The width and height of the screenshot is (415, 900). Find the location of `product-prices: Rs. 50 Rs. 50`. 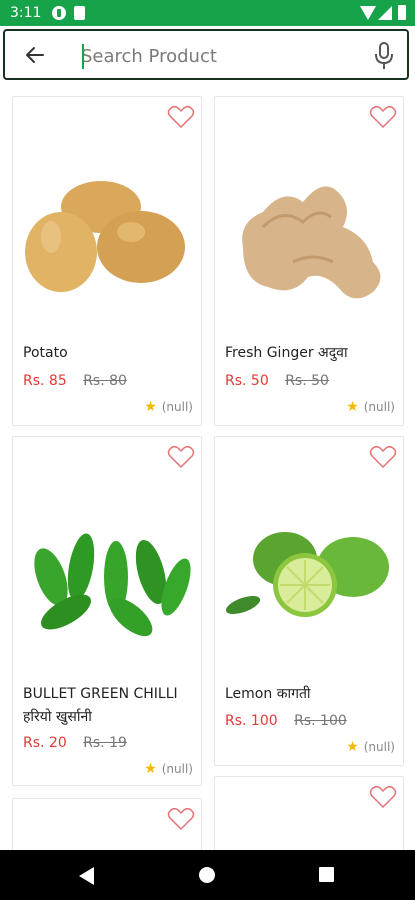

product-prices: Rs. 50 Rs. 50 is located at coordinates (277, 381).